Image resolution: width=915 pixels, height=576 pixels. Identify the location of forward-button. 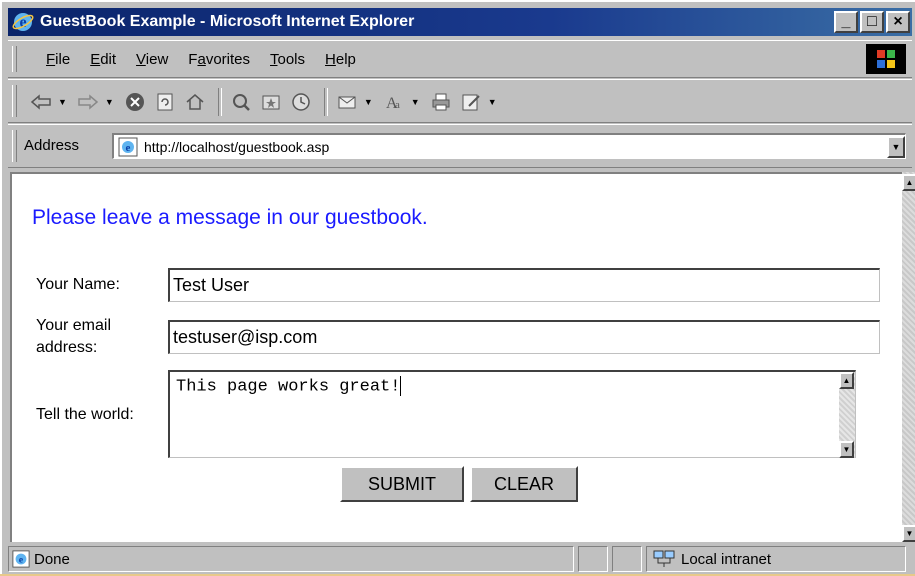
(88, 102).